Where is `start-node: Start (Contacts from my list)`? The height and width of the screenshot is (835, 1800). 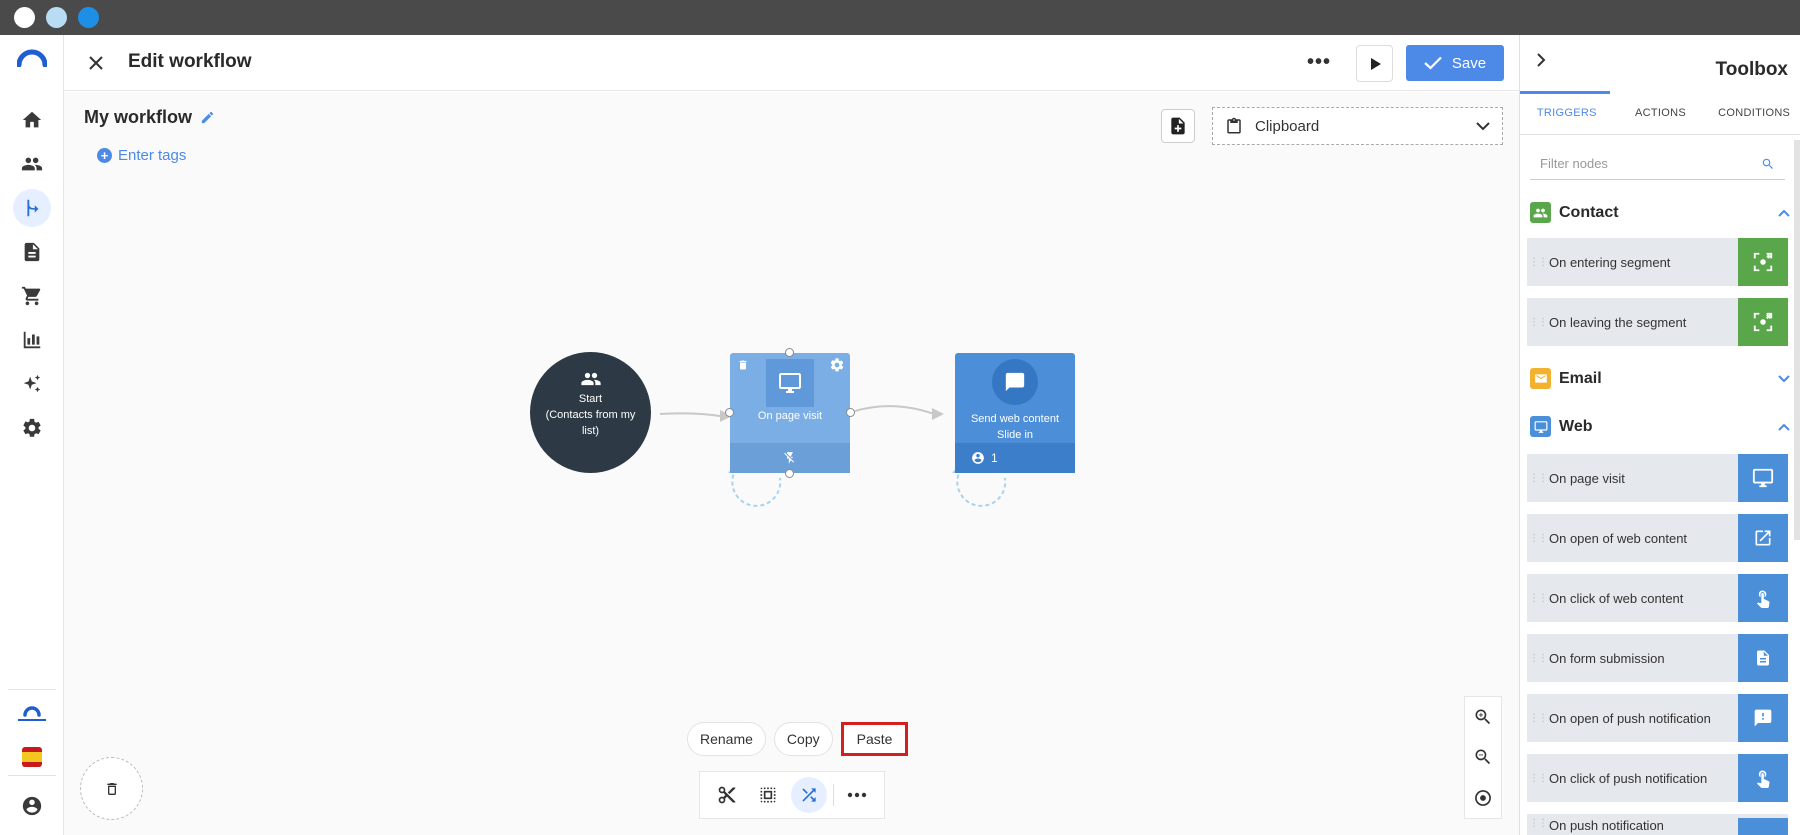 start-node: Start (Contacts from my list) is located at coordinates (590, 412).